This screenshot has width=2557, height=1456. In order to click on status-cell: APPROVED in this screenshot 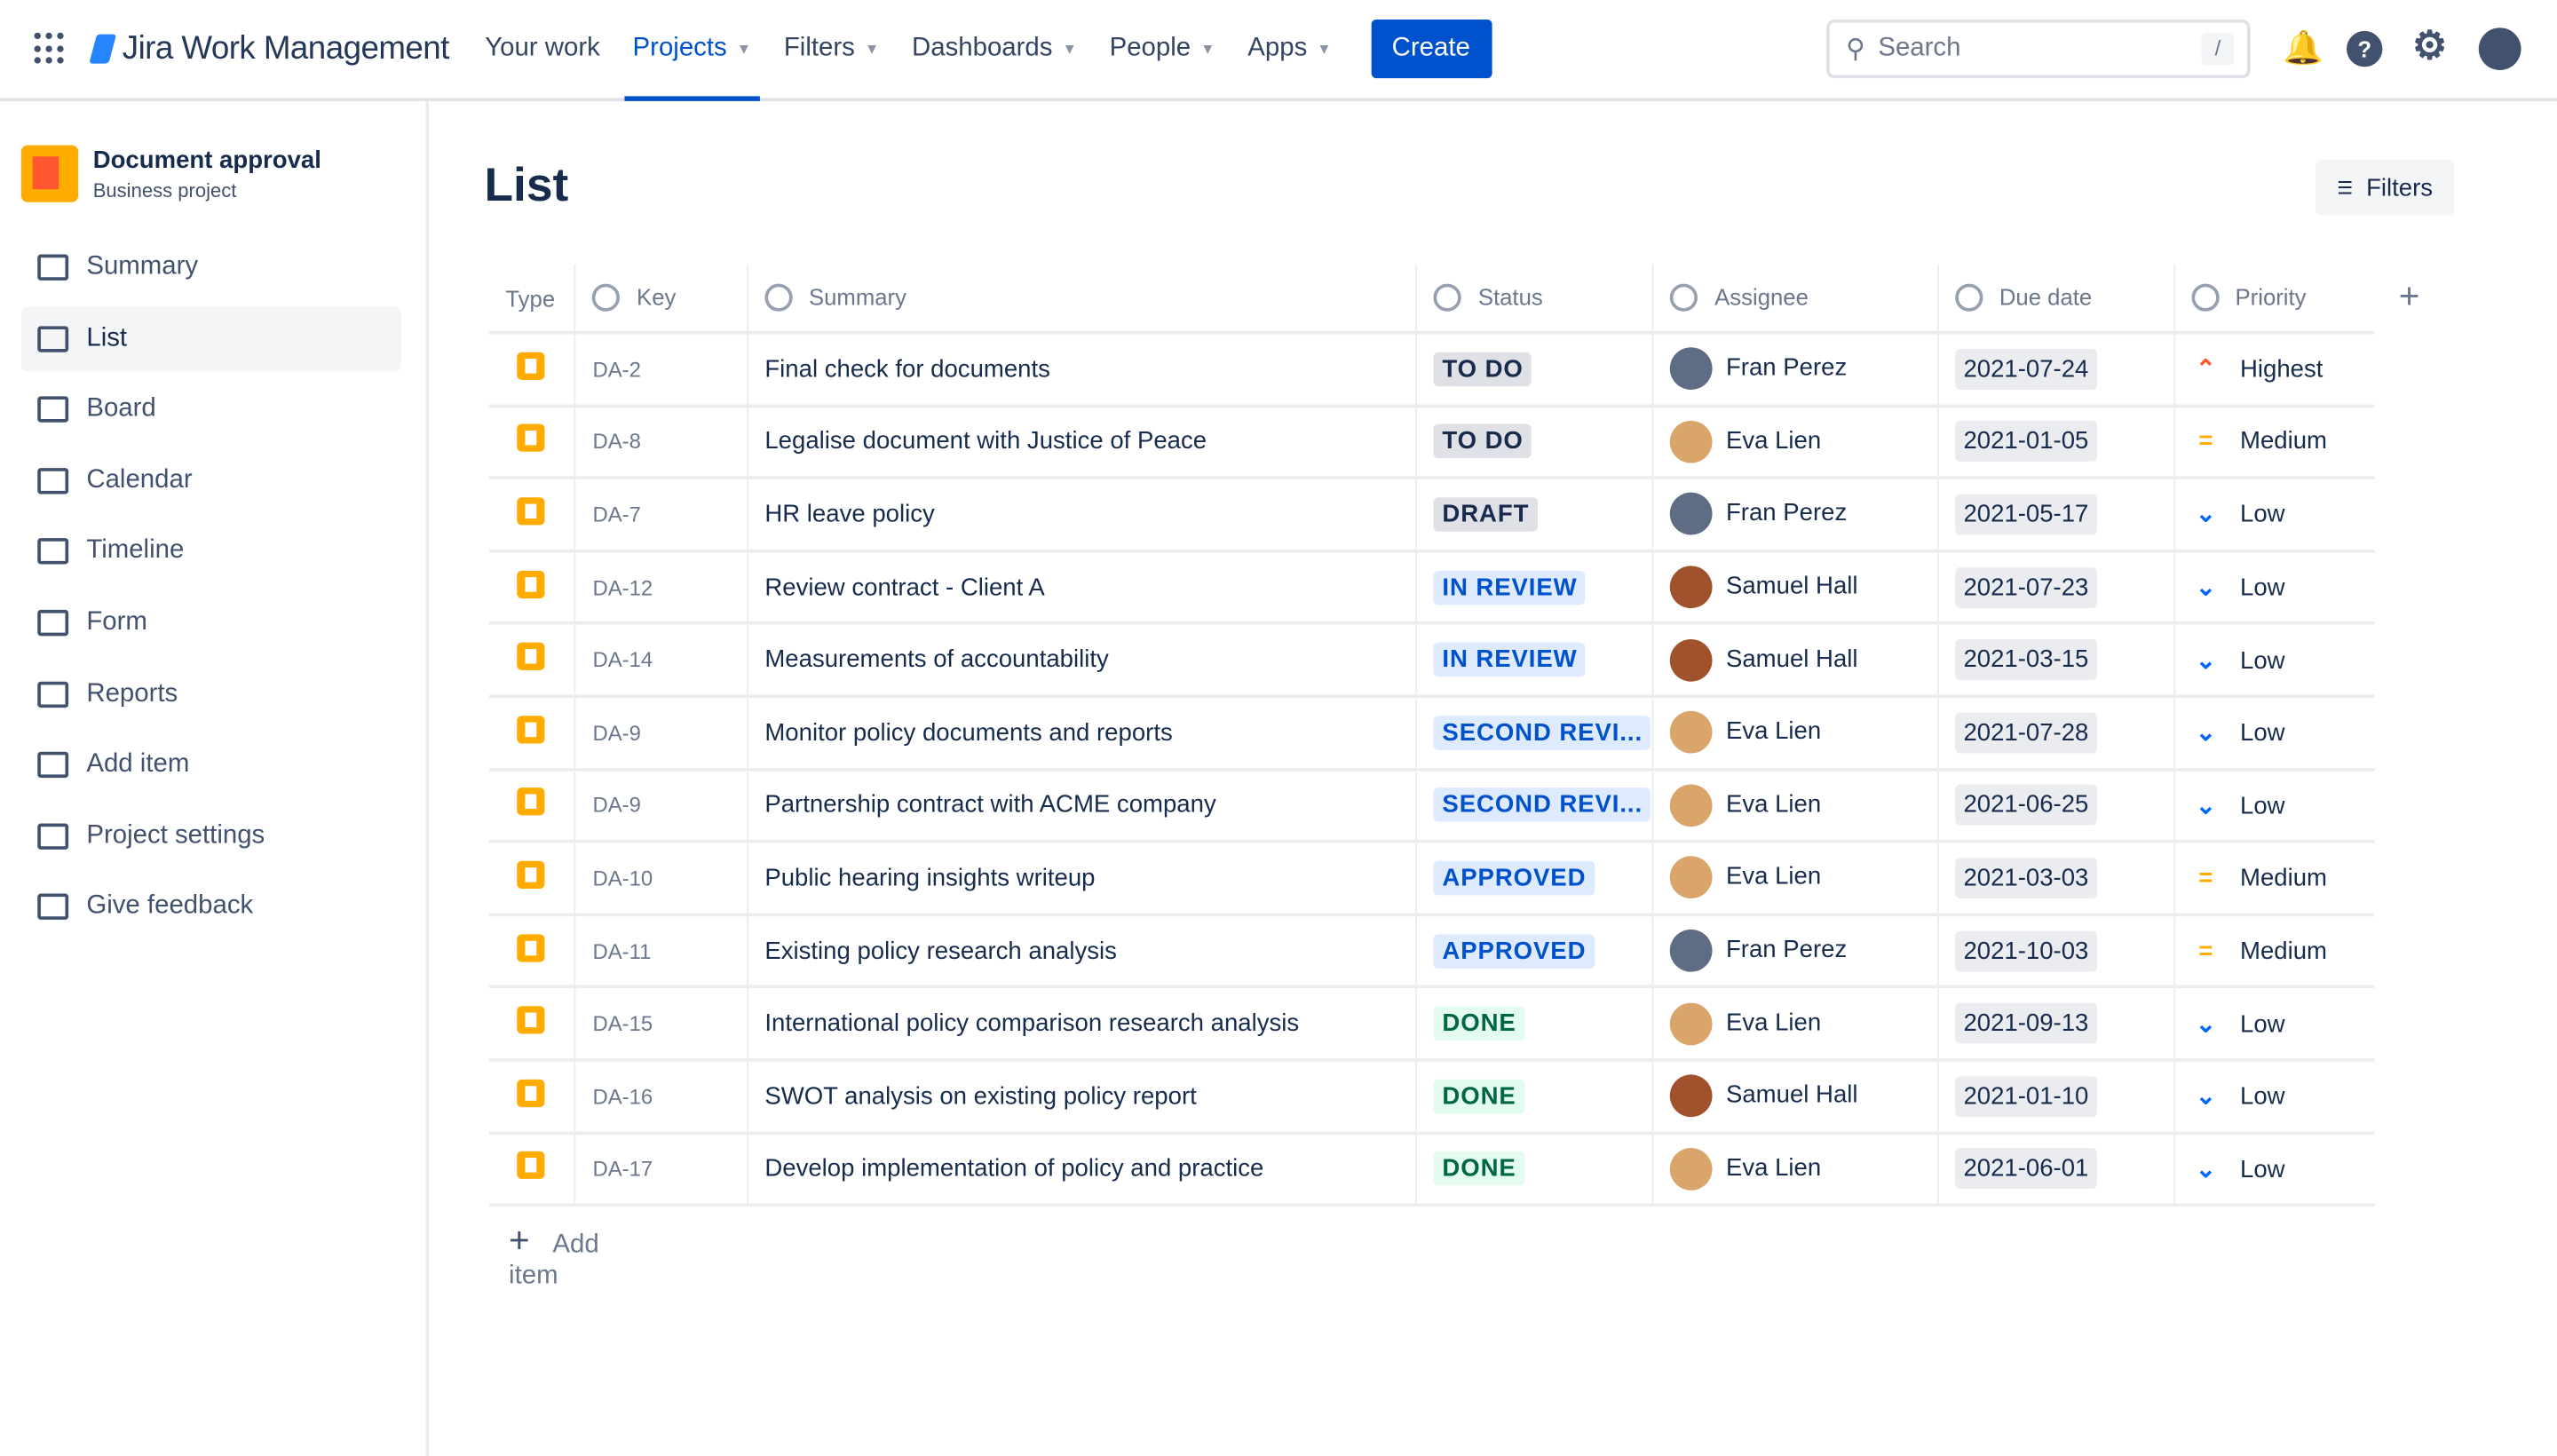, I will do `click(1535, 879)`.